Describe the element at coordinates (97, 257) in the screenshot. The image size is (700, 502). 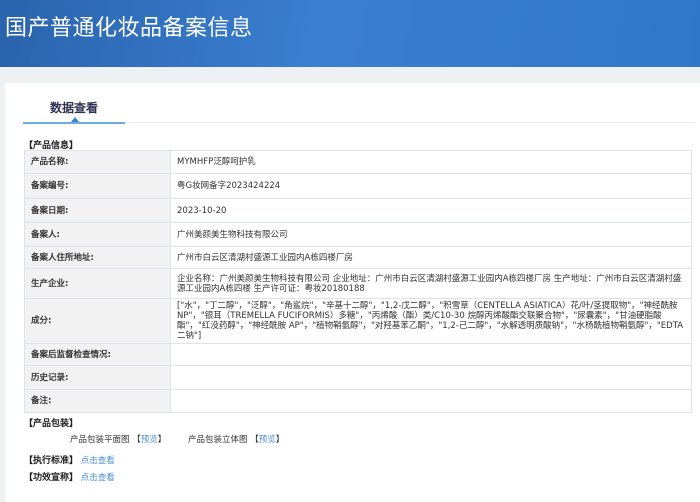
I see `row-label: 备案人住所地址:` at that location.